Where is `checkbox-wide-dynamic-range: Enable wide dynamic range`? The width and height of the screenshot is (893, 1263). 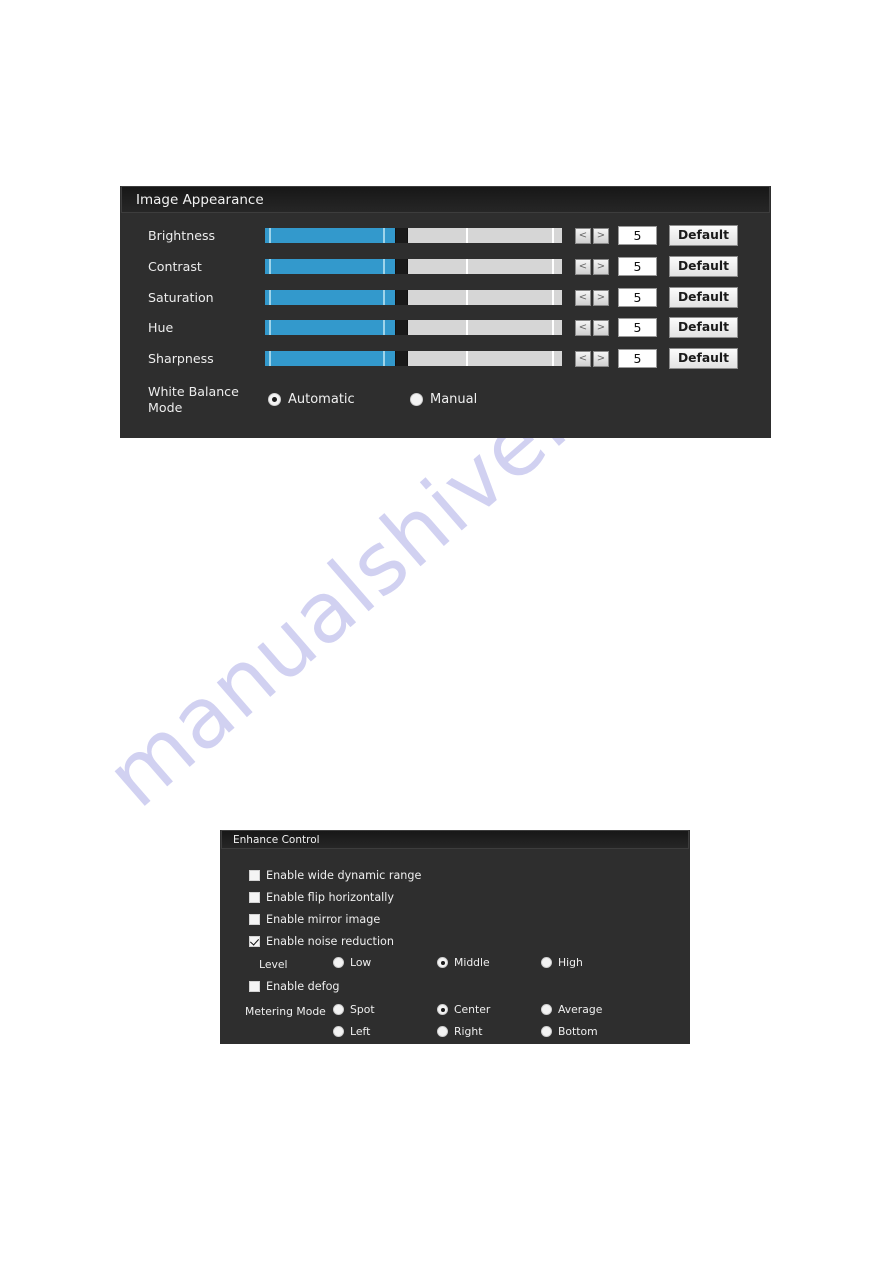
checkbox-wide-dynamic-range: Enable wide dynamic range is located at coordinates (335, 875).